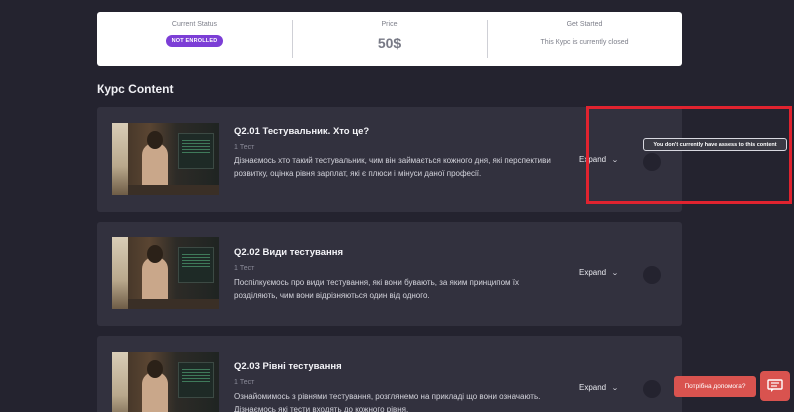 The height and width of the screenshot is (412, 794). I want to click on price-value: 50$, so click(389, 43).